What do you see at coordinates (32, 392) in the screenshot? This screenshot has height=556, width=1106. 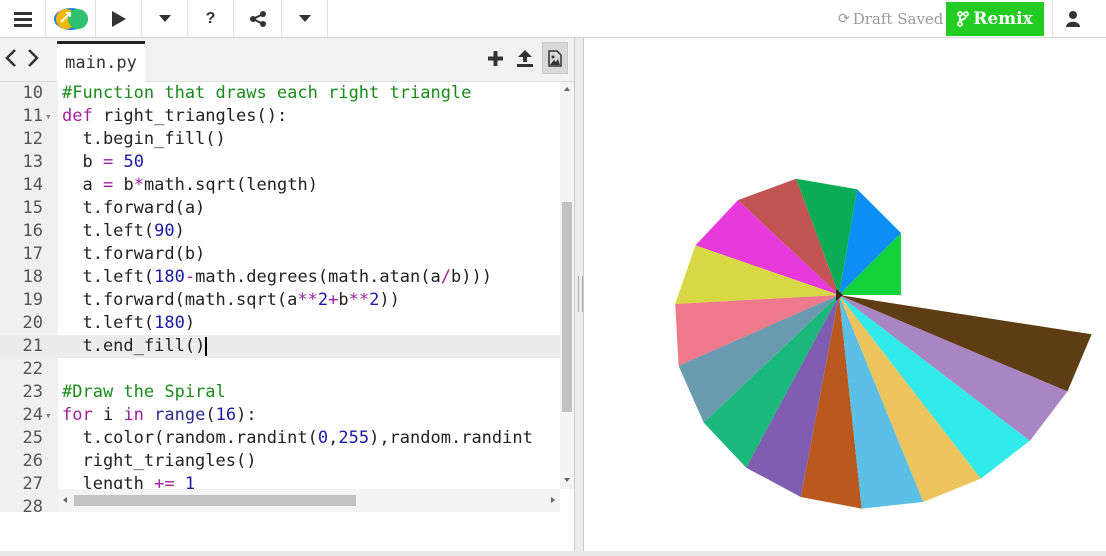 I see `line-number: 23` at bounding box center [32, 392].